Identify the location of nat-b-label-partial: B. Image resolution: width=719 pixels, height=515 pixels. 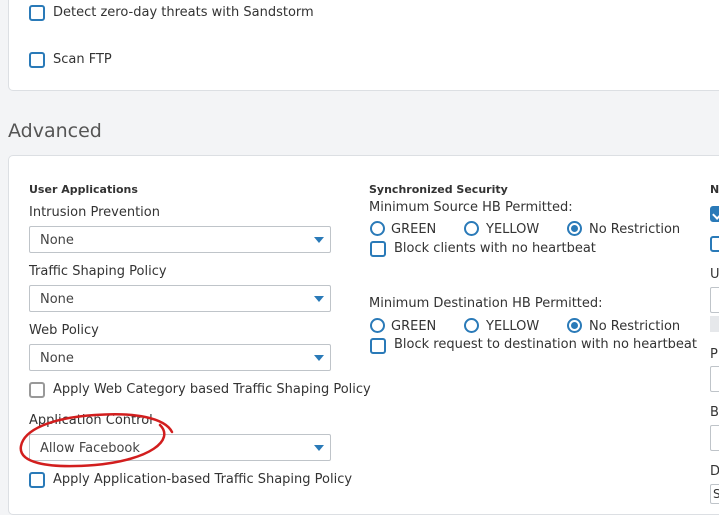
(714, 412).